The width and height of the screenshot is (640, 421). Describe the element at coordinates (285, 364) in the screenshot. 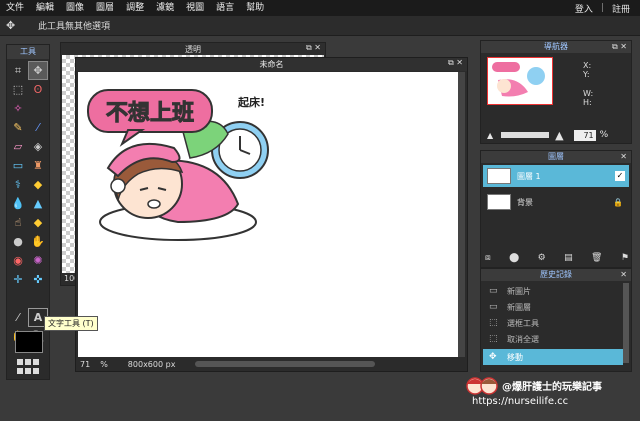

I see `horizontal-scrollbar` at that location.